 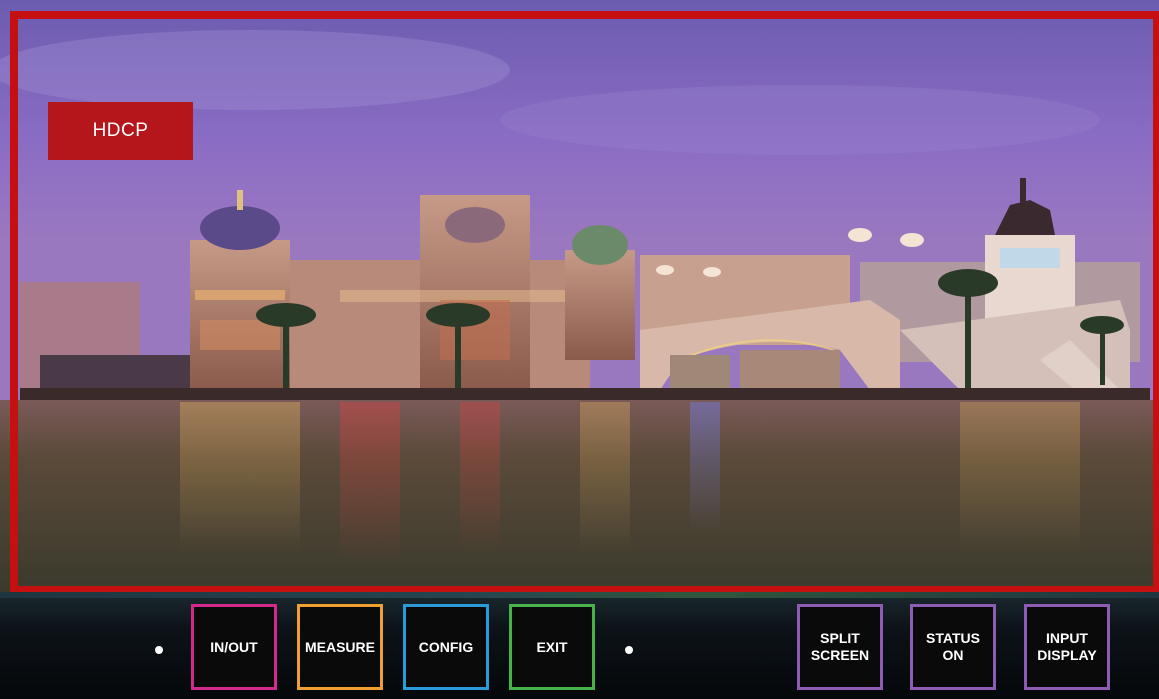 What do you see at coordinates (340, 647) in the screenshot?
I see `measure-button: MEASURE` at bounding box center [340, 647].